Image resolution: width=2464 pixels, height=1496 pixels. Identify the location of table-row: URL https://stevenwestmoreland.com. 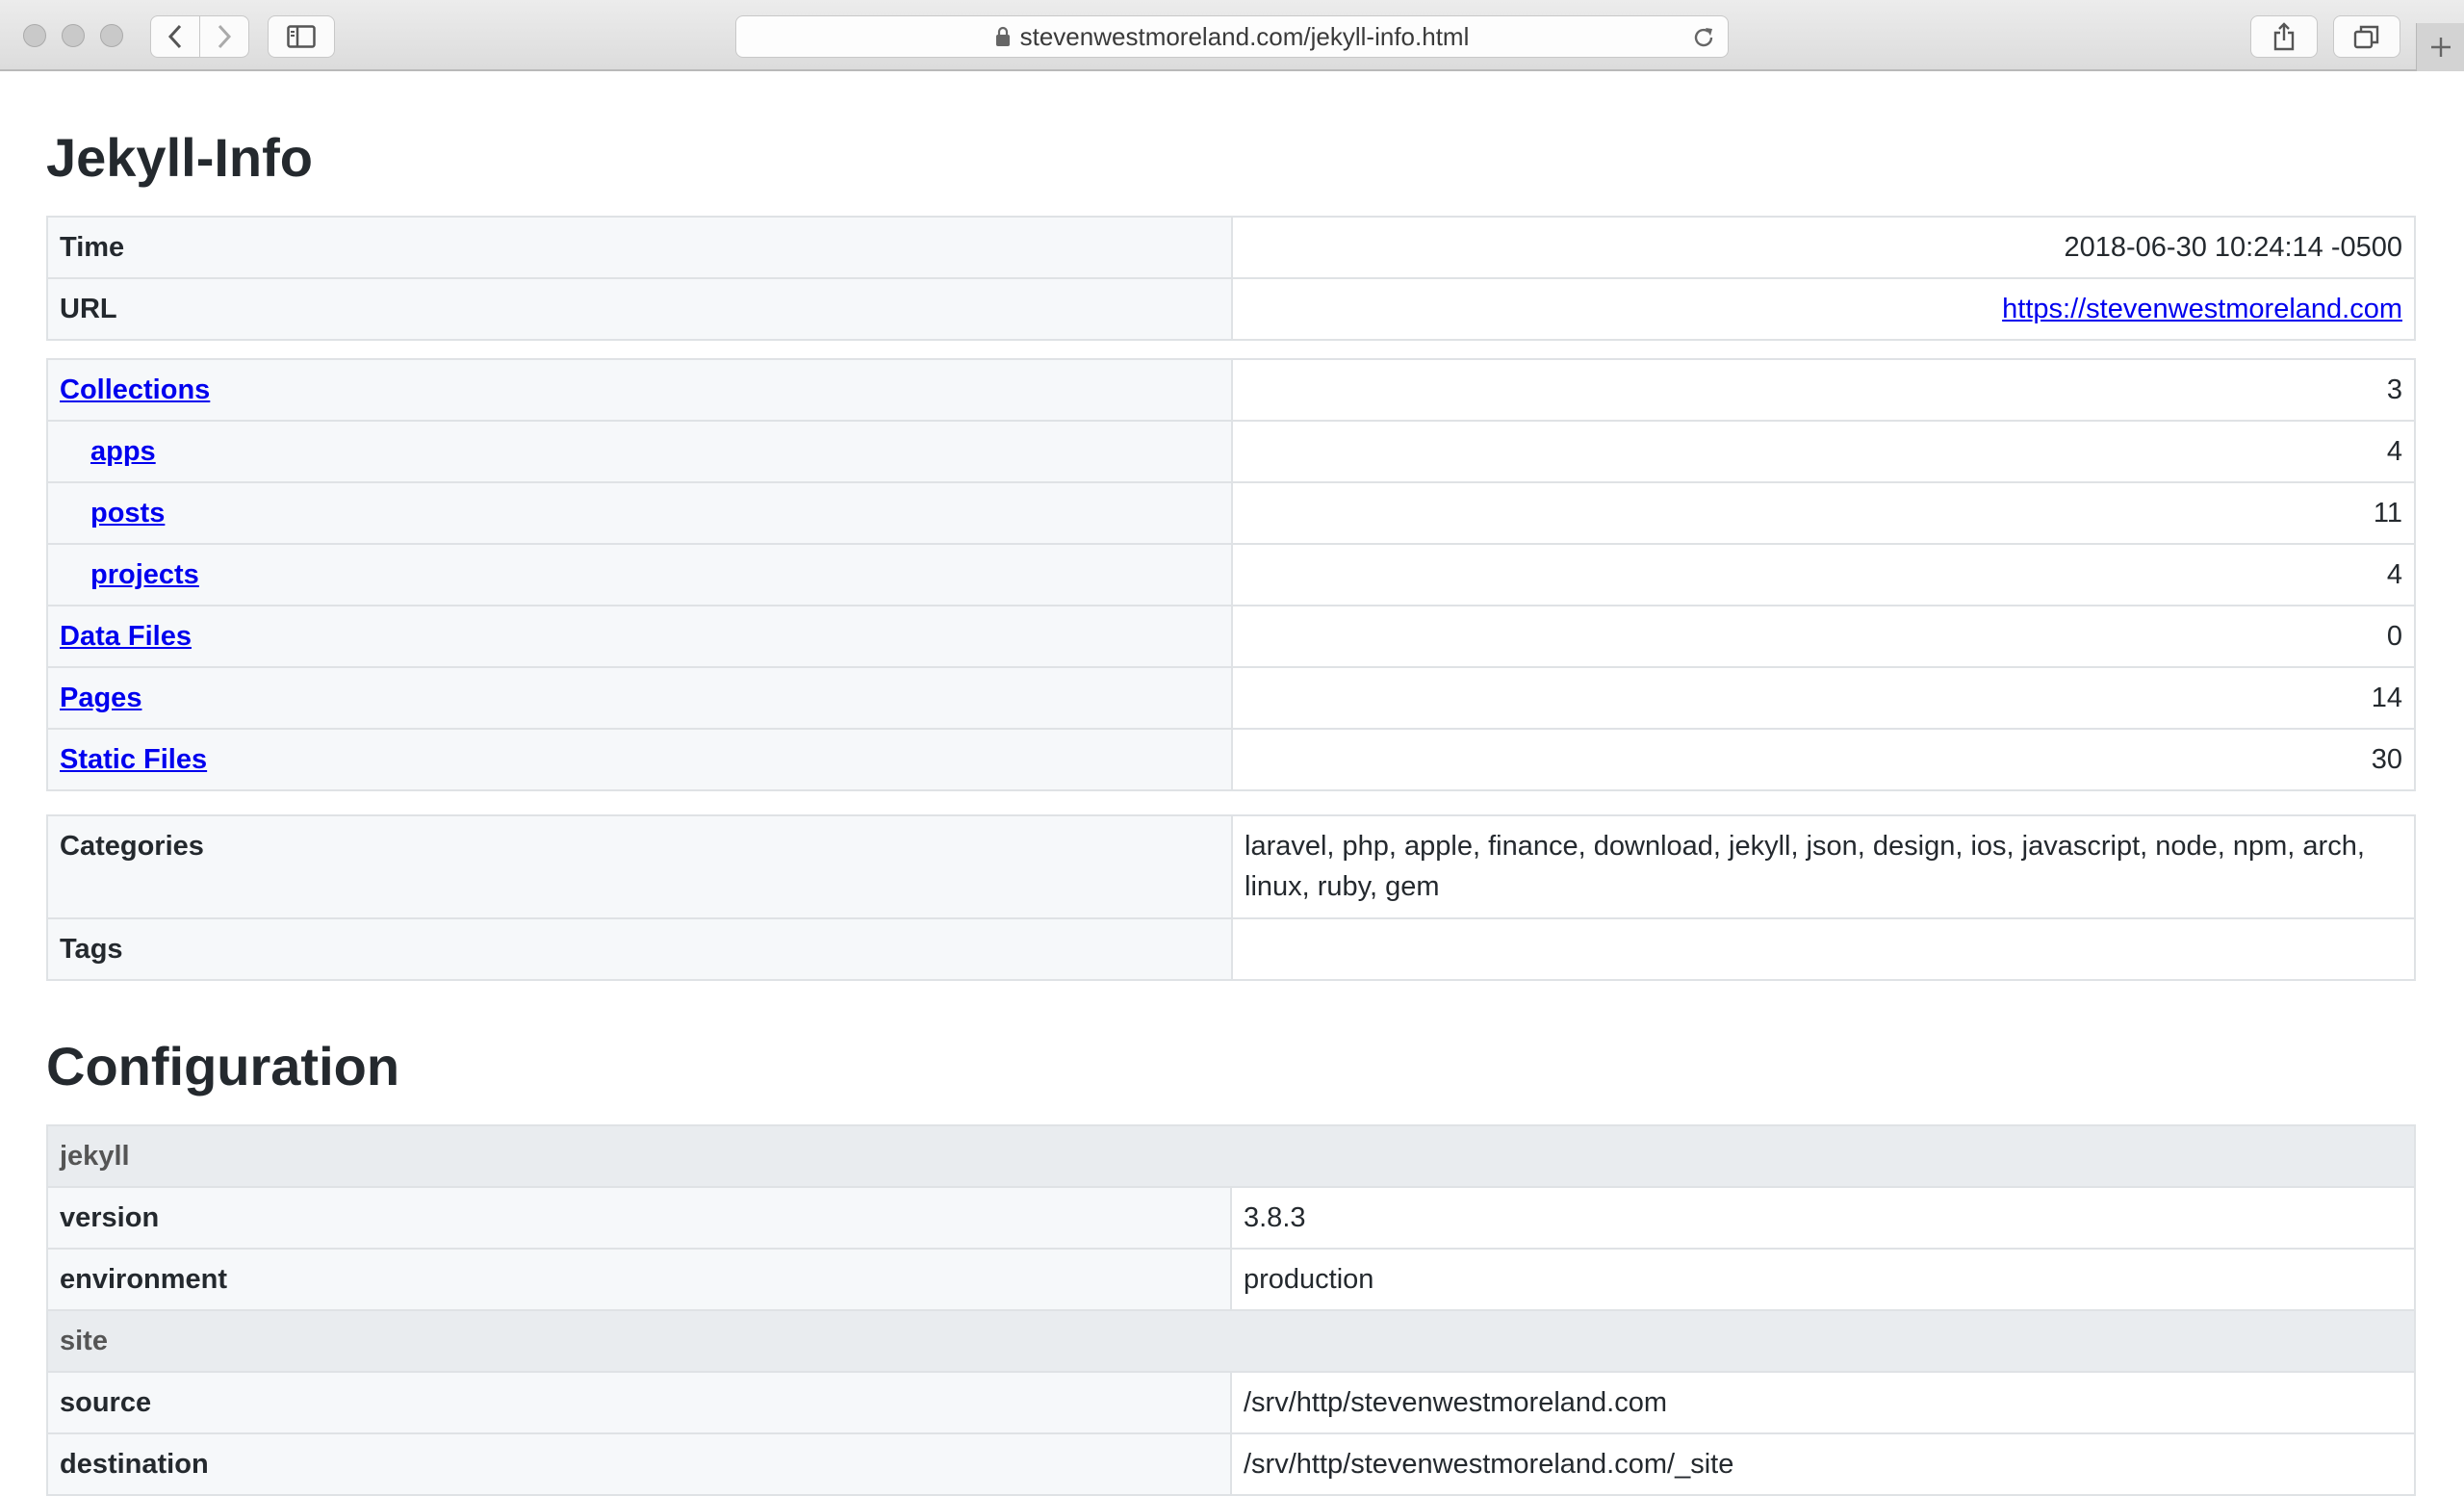
(1231, 309).